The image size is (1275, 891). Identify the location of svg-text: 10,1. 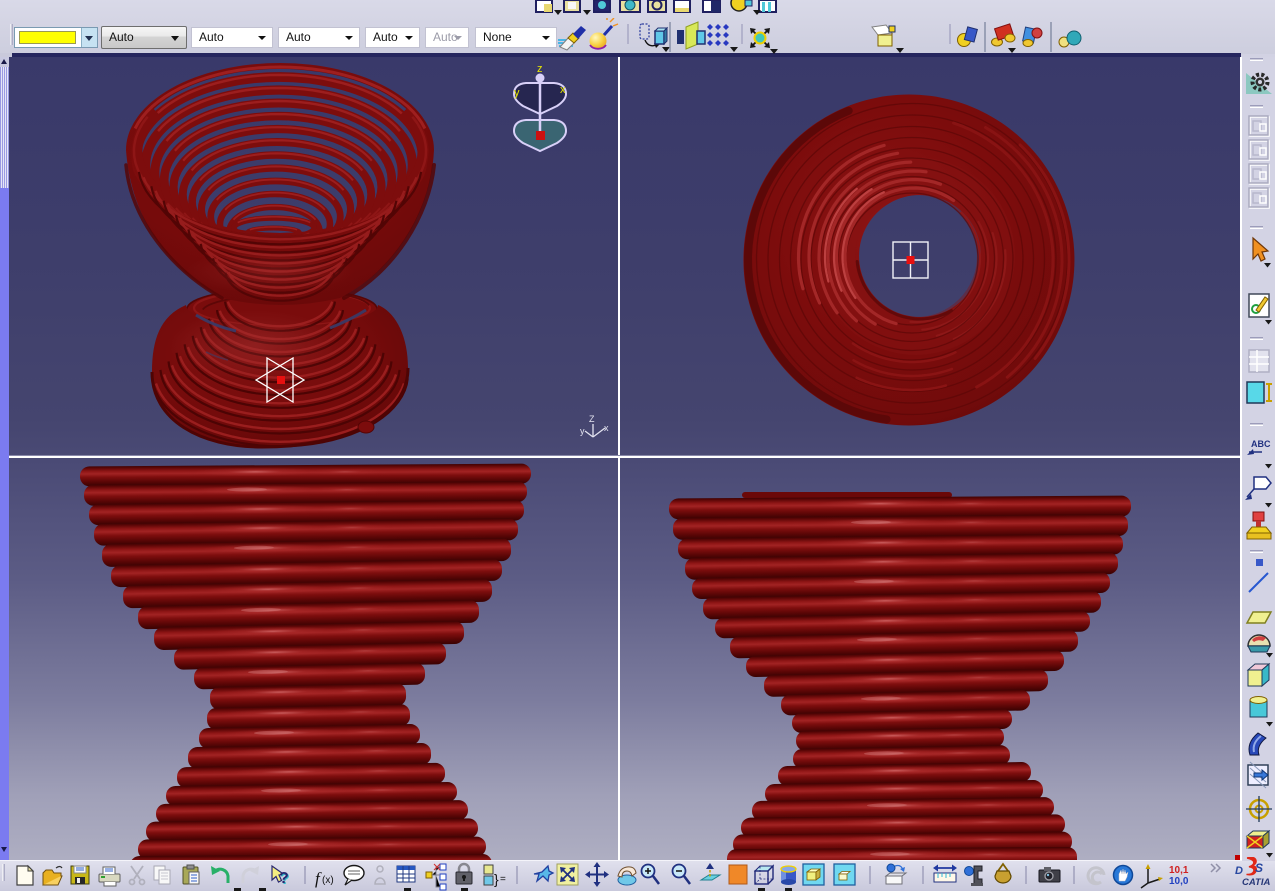
(1179, 870).